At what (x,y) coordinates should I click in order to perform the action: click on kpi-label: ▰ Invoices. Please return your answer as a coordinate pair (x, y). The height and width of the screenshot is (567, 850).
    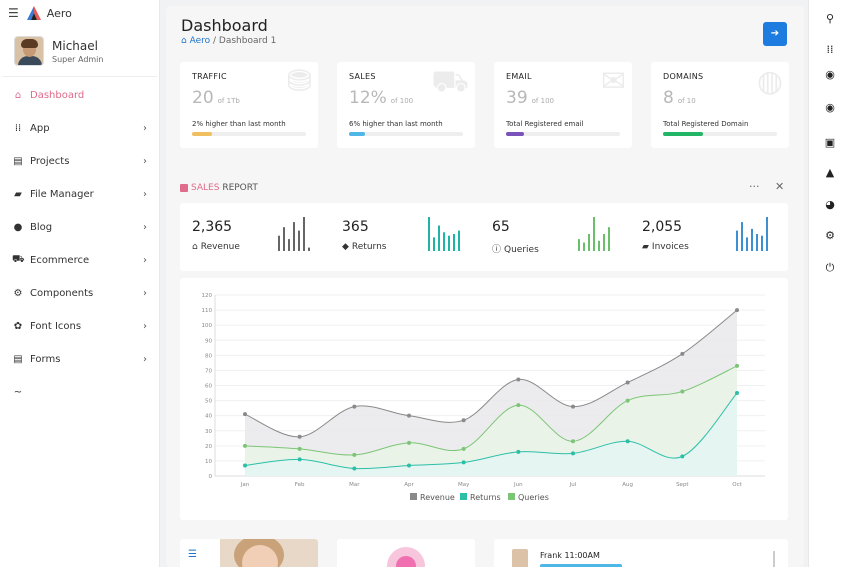
    Looking at the image, I should click on (665, 247).